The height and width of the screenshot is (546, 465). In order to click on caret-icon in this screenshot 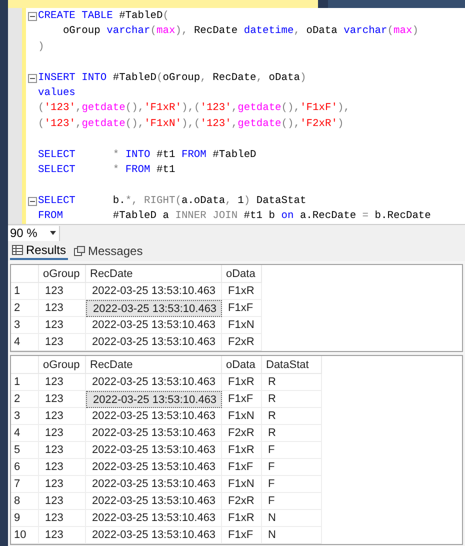, I will do `click(53, 233)`.